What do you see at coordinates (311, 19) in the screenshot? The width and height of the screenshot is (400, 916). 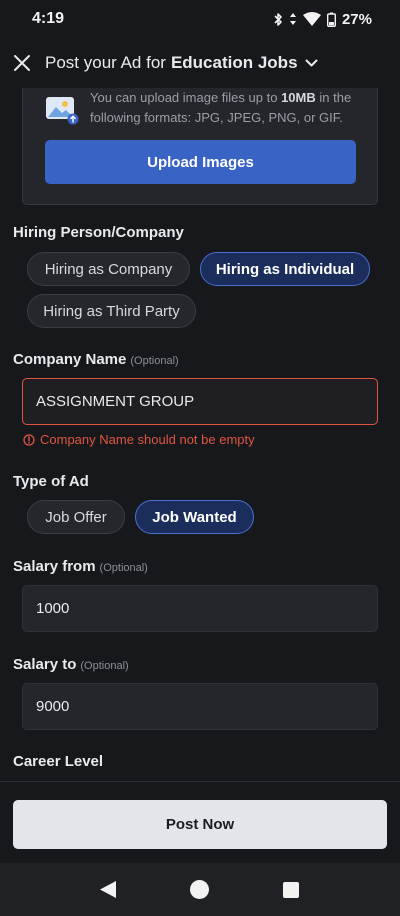 I see `wifi-icon` at bounding box center [311, 19].